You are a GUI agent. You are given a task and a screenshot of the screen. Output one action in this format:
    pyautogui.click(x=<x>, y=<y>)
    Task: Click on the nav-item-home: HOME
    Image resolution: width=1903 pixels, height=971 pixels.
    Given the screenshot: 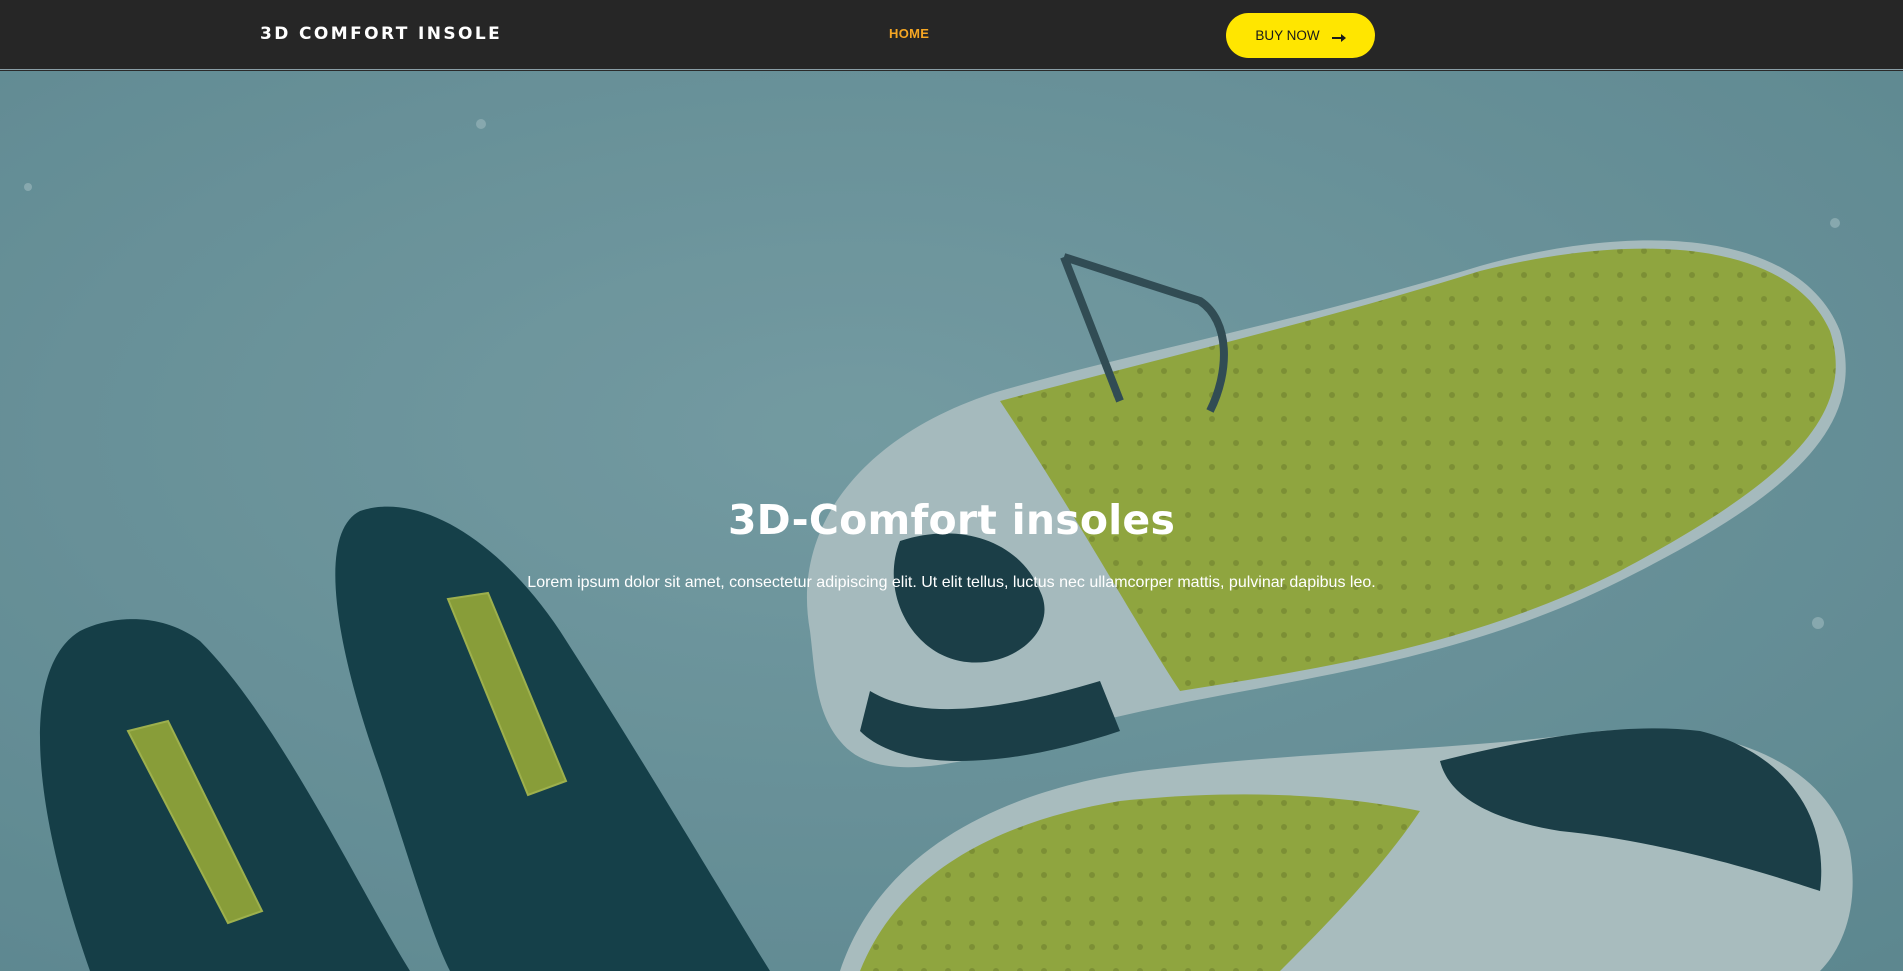 What is the action you would take?
    pyautogui.click(x=909, y=33)
    